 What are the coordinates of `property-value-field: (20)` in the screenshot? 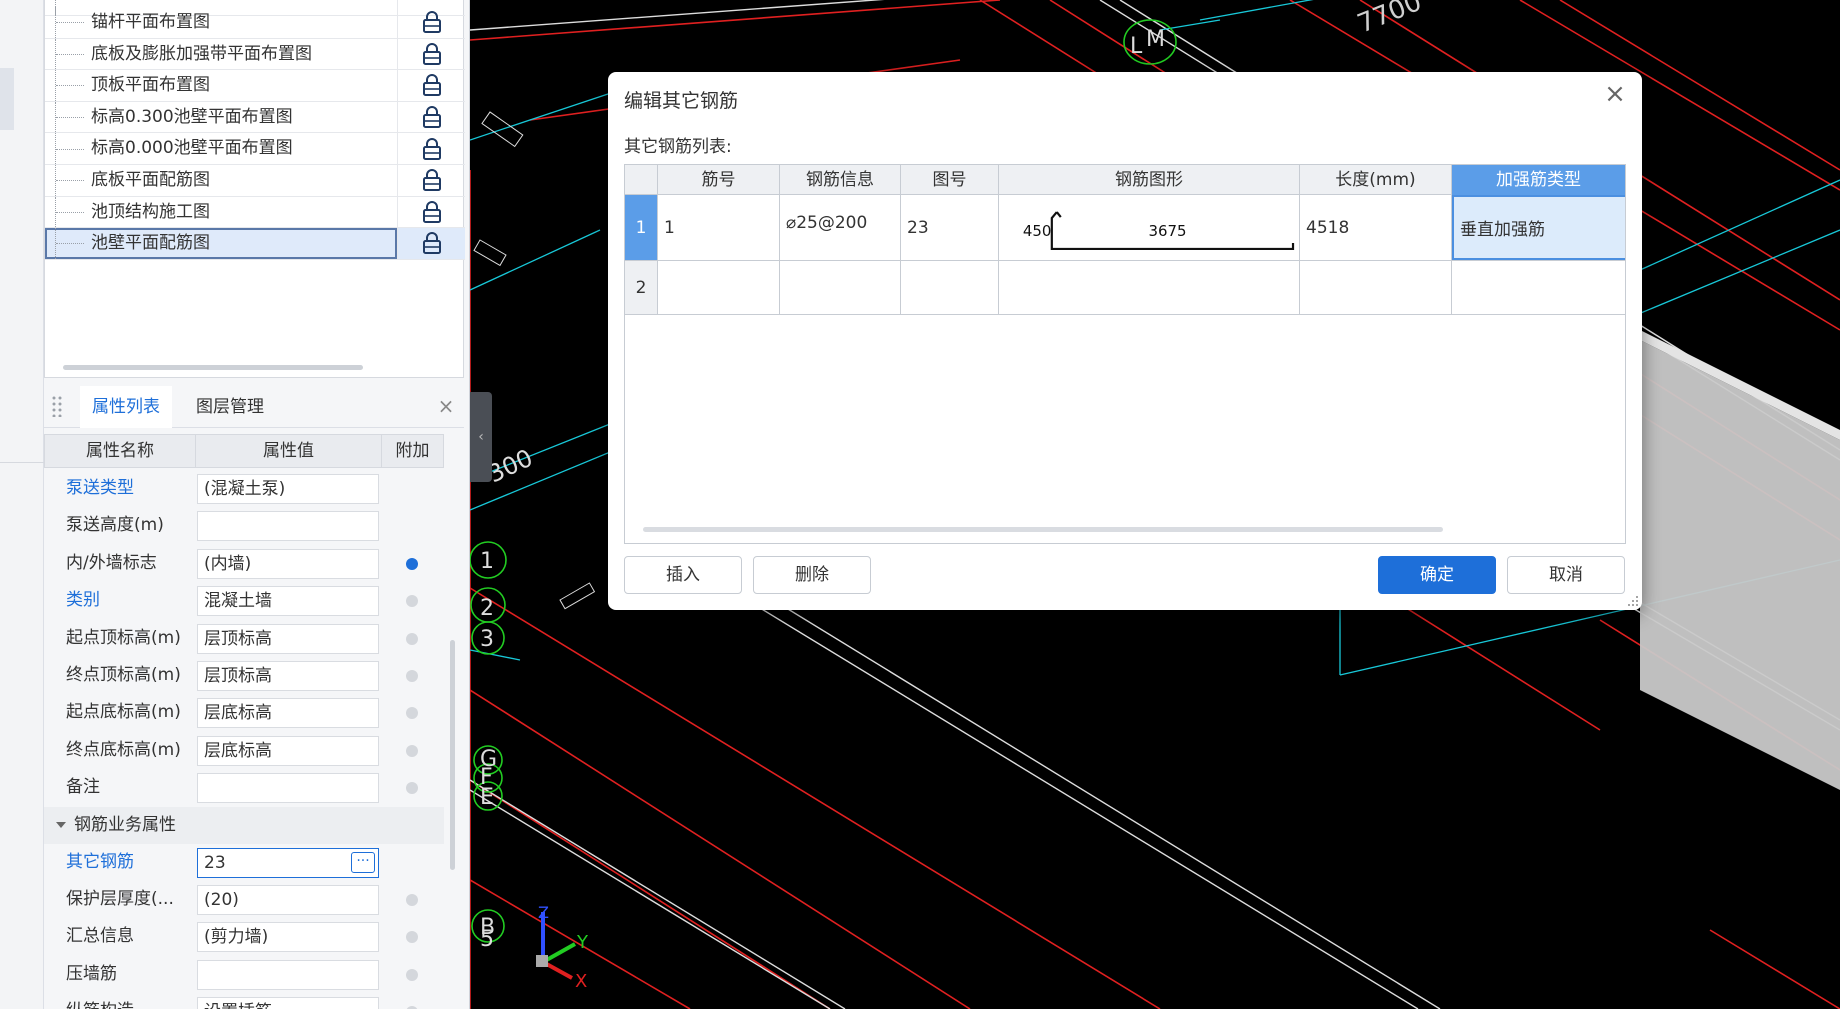 It's located at (288, 900).